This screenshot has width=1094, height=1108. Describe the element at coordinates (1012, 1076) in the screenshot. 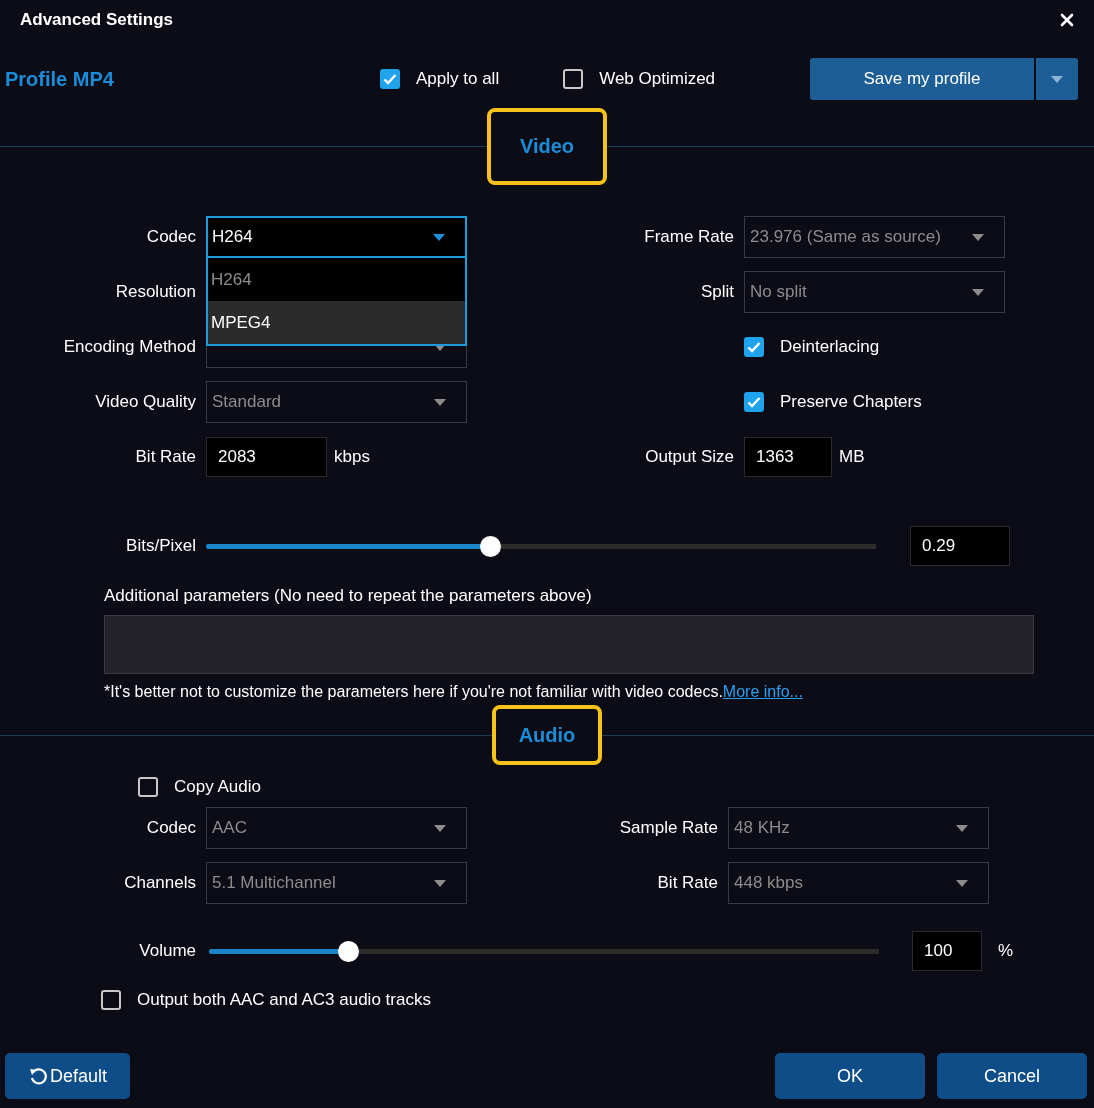

I see `cancel-button: Cancel` at that location.